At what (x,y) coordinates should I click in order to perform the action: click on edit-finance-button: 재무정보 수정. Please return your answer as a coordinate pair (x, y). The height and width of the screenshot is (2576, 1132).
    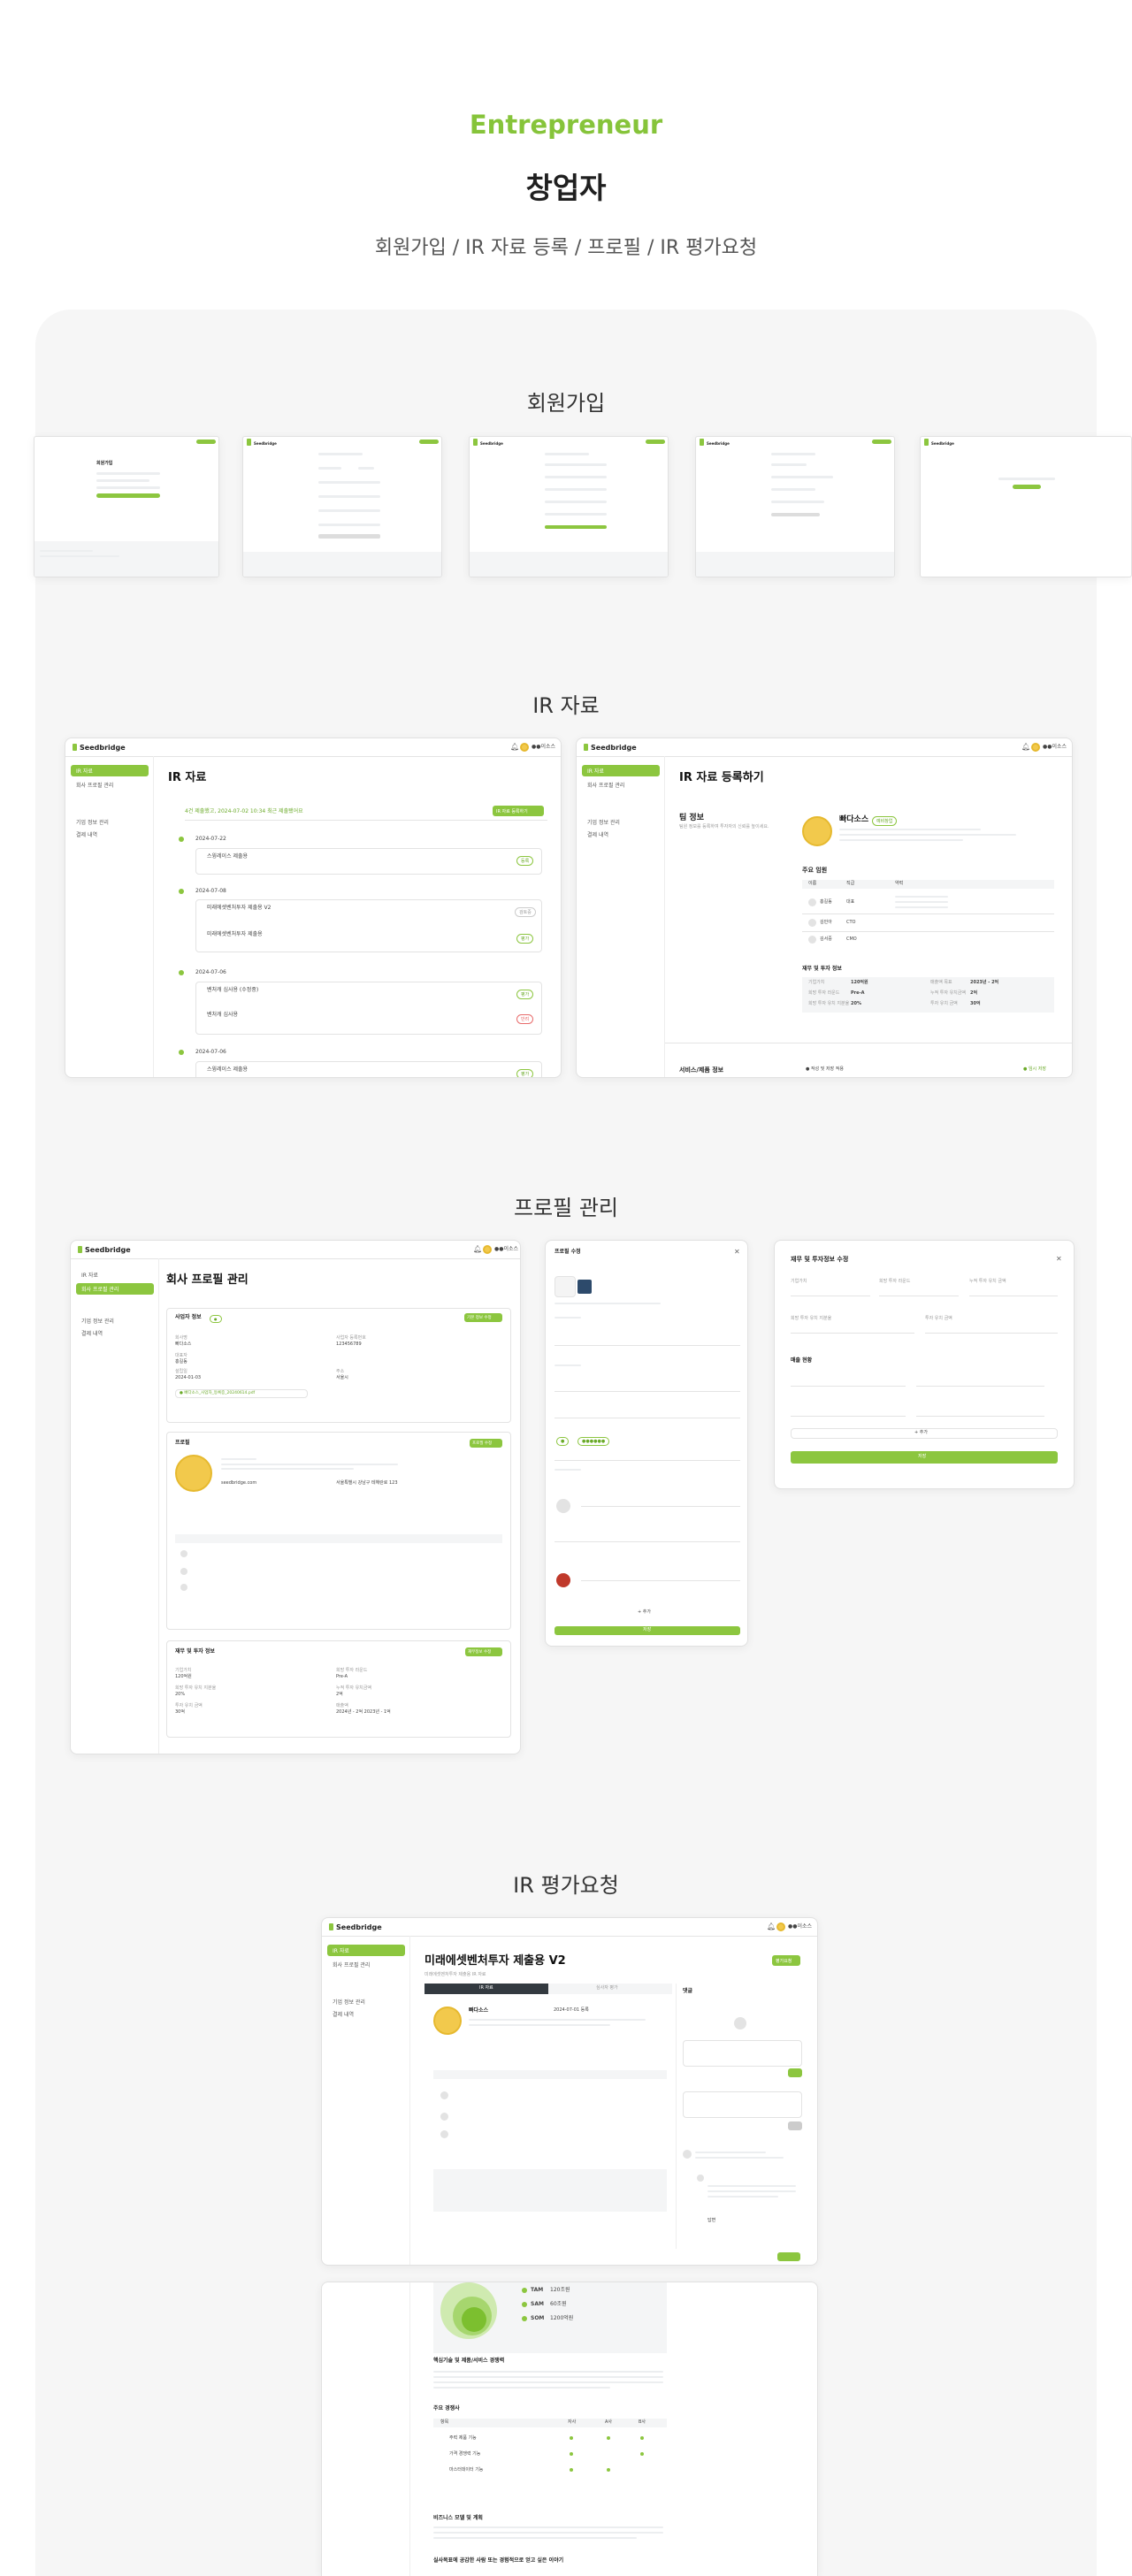
    Looking at the image, I should click on (484, 1652).